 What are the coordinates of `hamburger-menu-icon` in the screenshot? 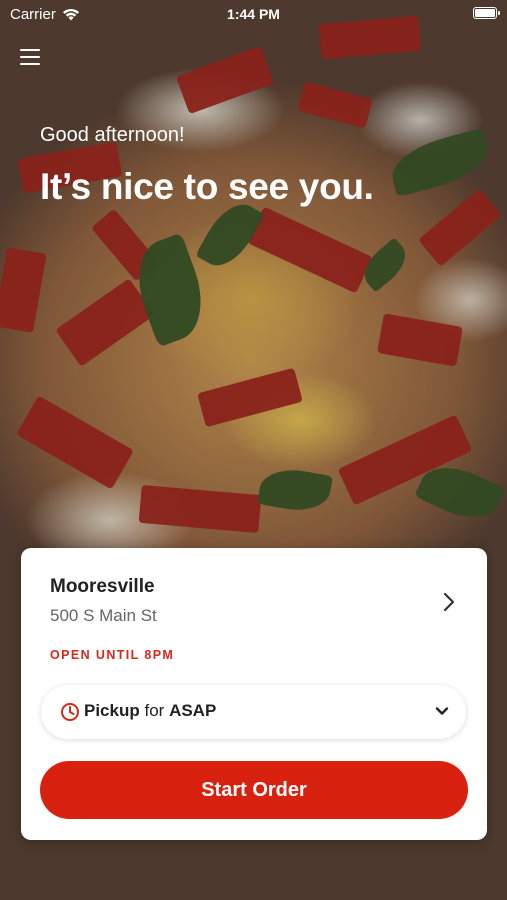 It's located at (30, 58).